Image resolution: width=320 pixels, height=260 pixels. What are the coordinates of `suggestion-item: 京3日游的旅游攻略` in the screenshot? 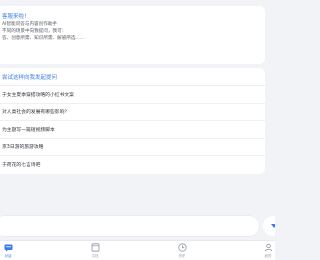 It's located at (132, 147).